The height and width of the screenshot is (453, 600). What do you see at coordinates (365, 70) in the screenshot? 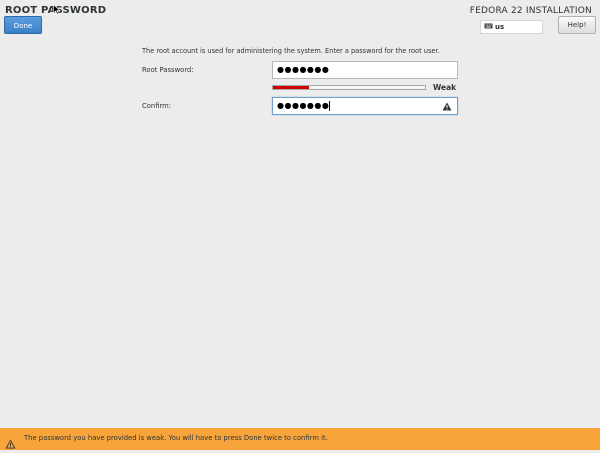
I see `root-password-field: ●●●●●●●` at bounding box center [365, 70].